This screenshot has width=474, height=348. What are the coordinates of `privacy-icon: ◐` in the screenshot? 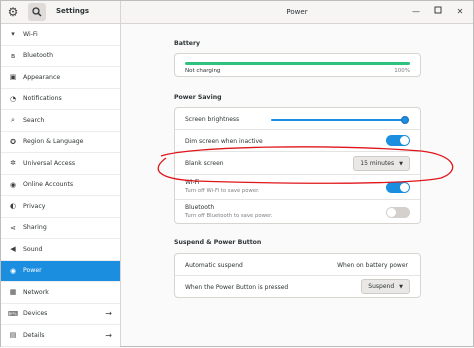 It's located at (13, 206).